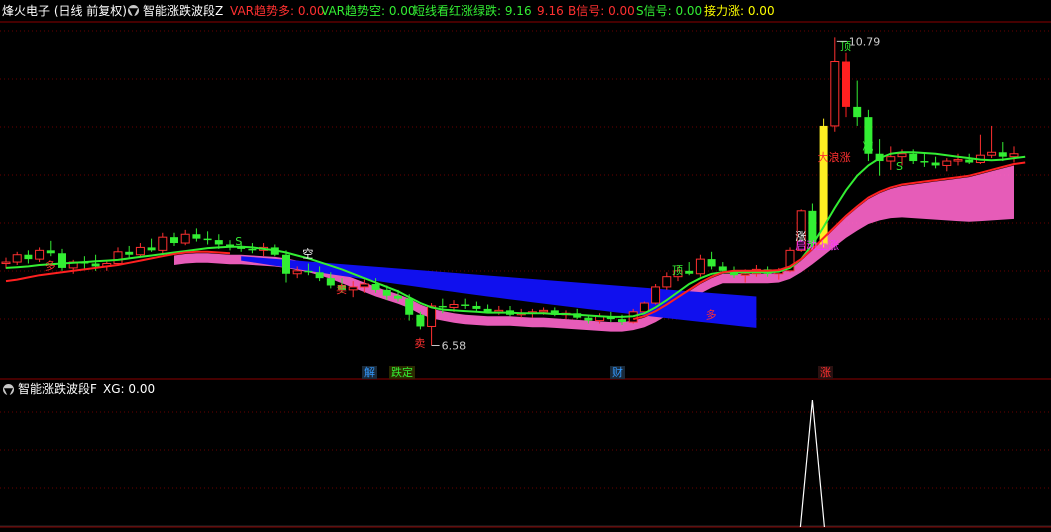  What do you see at coordinates (402, 372) in the screenshot?
I see `tag-dieding: 跌定` at bounding box center [402, 372].